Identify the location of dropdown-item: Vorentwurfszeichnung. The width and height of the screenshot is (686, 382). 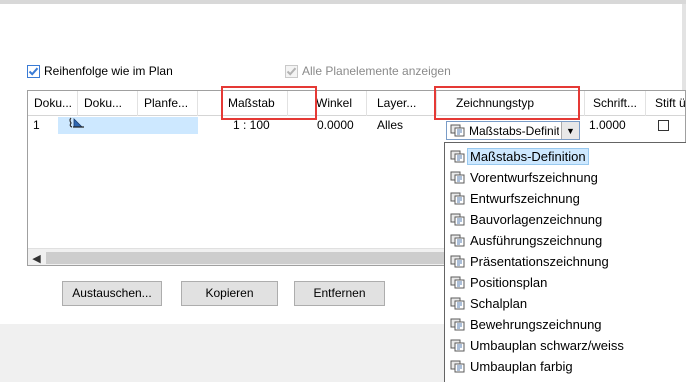
(566, 177).